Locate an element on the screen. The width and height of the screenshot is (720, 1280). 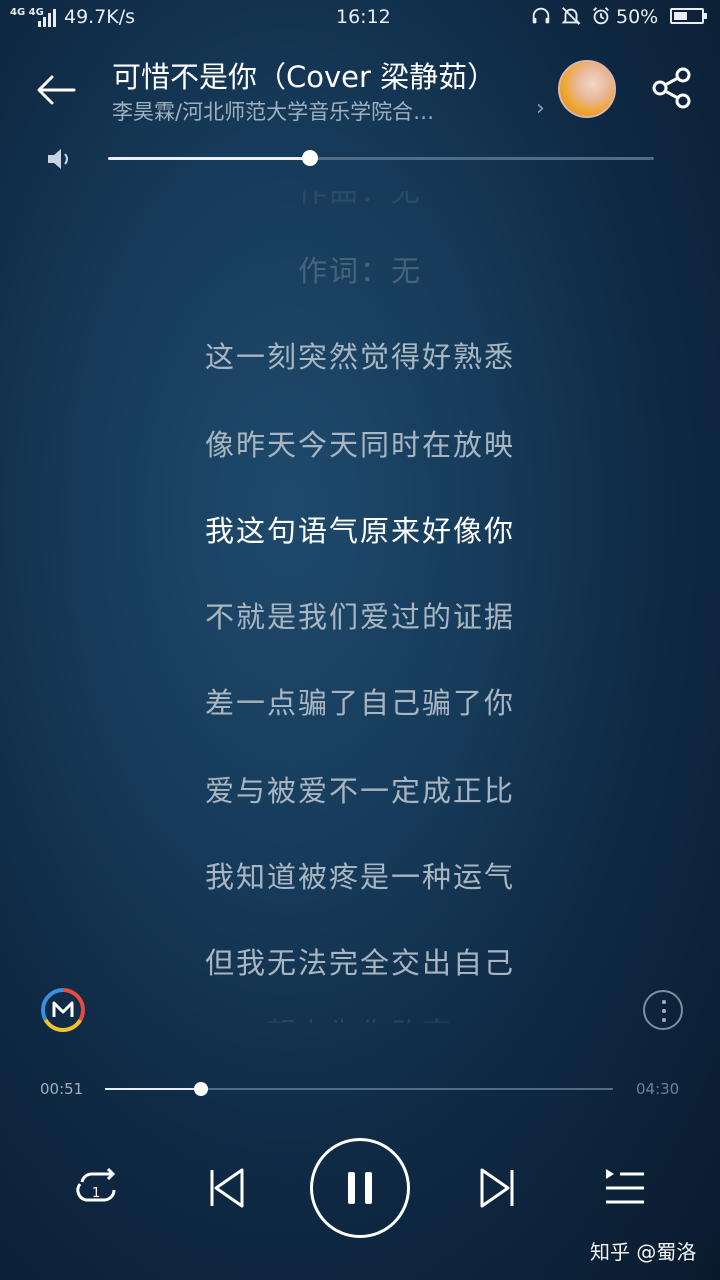
headphones-icon is located at coordinates (541, 15).